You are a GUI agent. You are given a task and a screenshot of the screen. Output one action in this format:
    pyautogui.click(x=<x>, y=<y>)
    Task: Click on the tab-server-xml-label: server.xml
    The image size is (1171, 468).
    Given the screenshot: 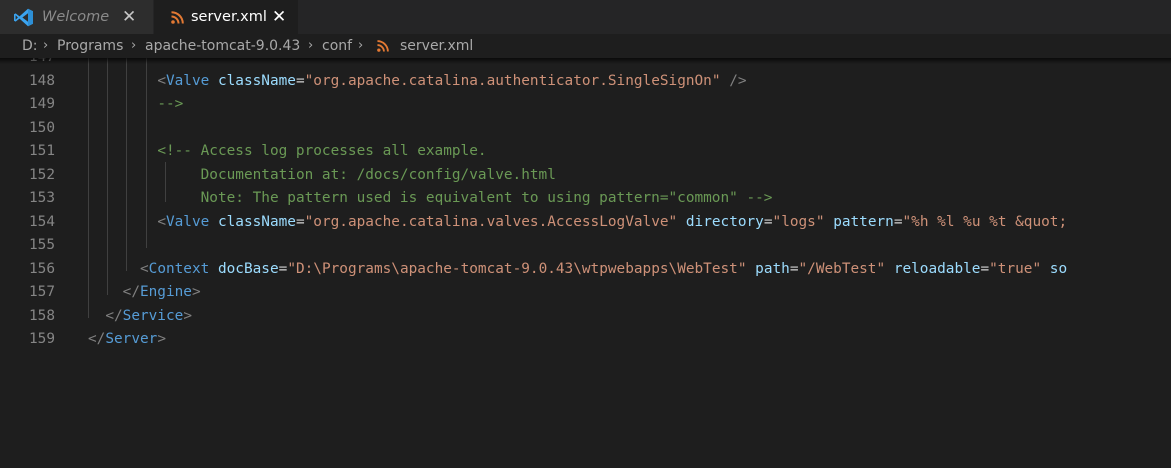 What is the action you would take?
    pyautogui.click(x=229, y=17)
    